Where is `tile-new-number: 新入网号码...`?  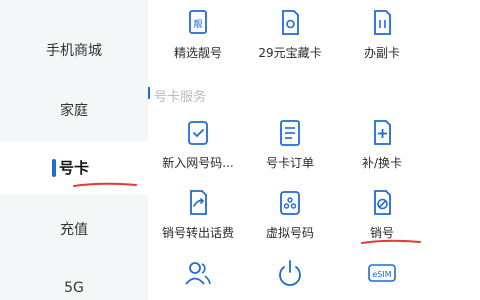
tile-new-number: 新入网号码... is located at coordinates (198, 144).